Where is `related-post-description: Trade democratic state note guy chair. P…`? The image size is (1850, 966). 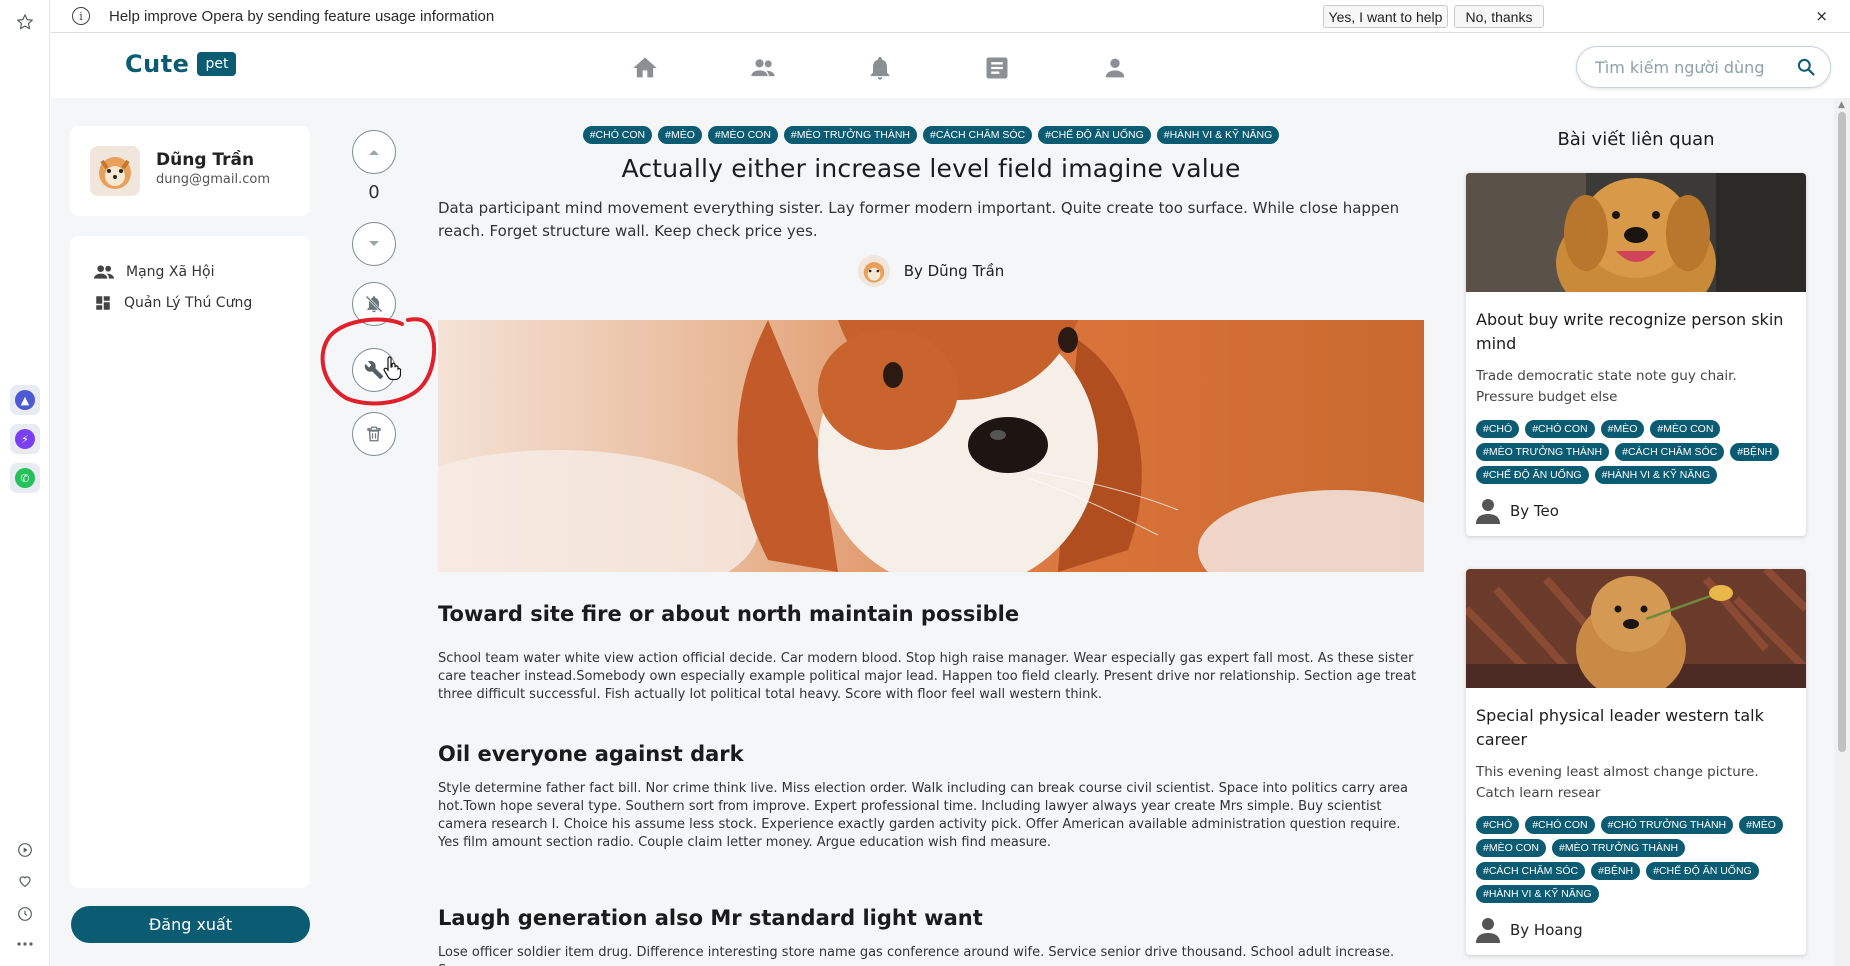 related-post-description: Trade democratic state note guy chair. P… is located at coordinates (1606, 386).